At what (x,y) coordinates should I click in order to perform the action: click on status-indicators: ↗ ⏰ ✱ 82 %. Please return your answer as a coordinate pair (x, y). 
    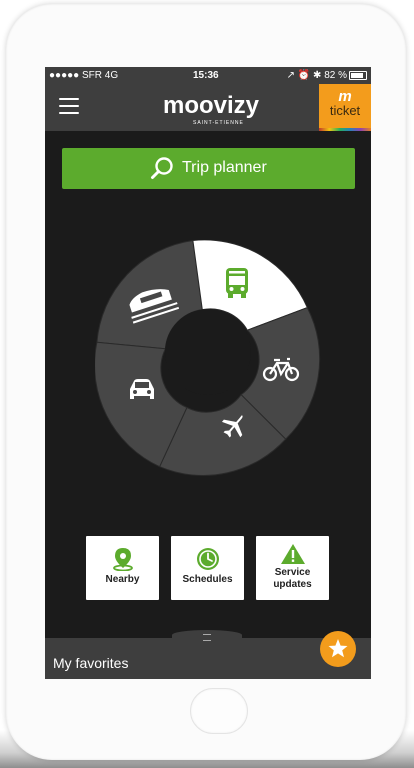
    Looking at the image, I should click on (316, 75).